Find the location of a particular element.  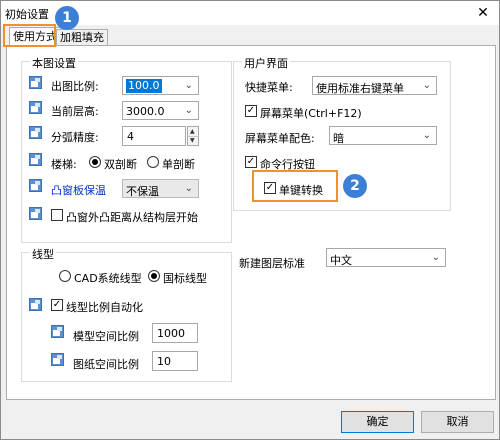

close-icon: ✕ is located at coordinates (483, 13).